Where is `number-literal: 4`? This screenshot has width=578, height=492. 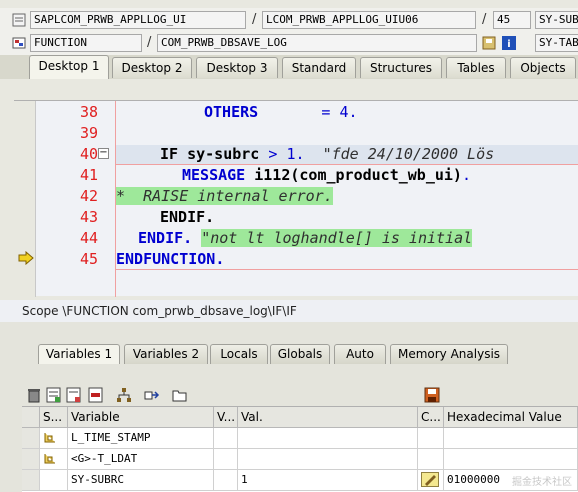
number-literal: 4 is located at coordinates (344, 112).